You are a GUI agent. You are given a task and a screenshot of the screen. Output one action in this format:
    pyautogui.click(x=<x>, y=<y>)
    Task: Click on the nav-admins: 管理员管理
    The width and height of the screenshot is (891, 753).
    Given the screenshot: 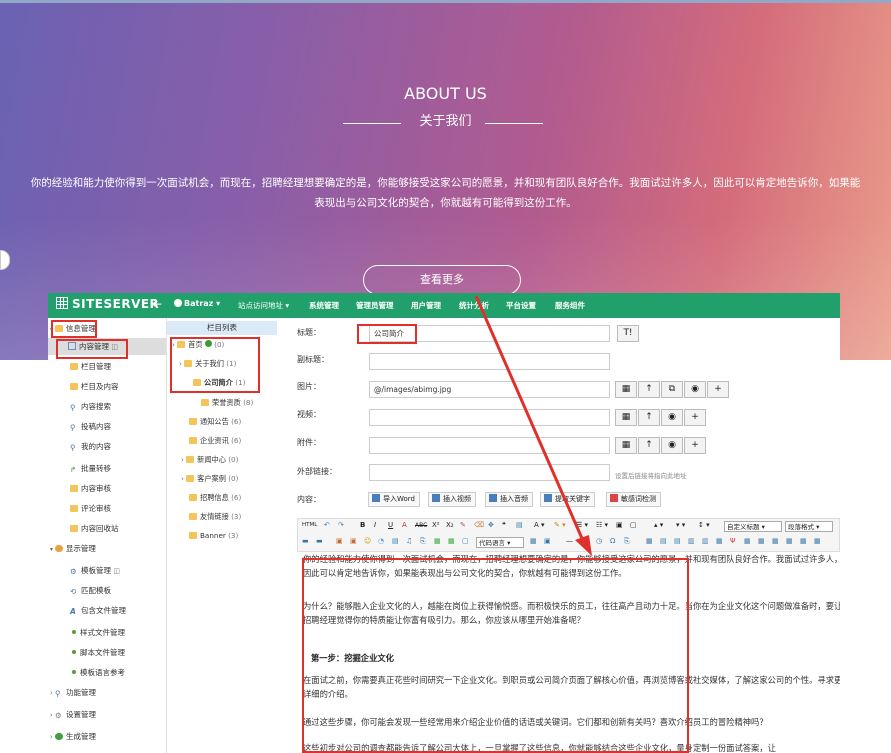 What is the action you would take?
    pyautogui.click(x=375, y=305)
    